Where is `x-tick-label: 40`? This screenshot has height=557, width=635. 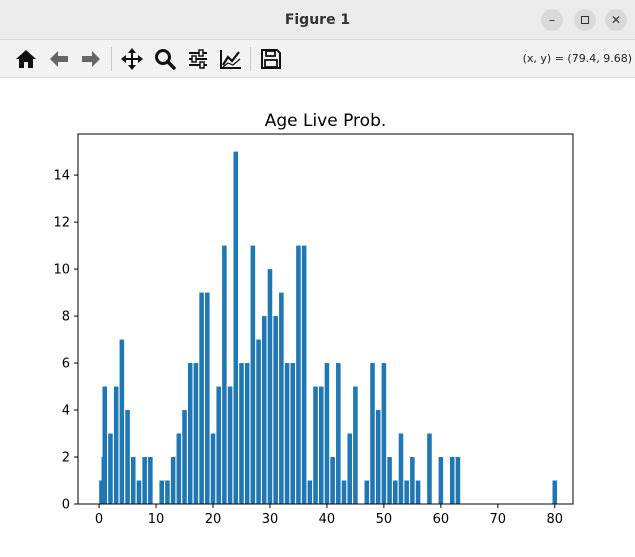
x-tick-label: 40 is located at coordinates (327, 519).